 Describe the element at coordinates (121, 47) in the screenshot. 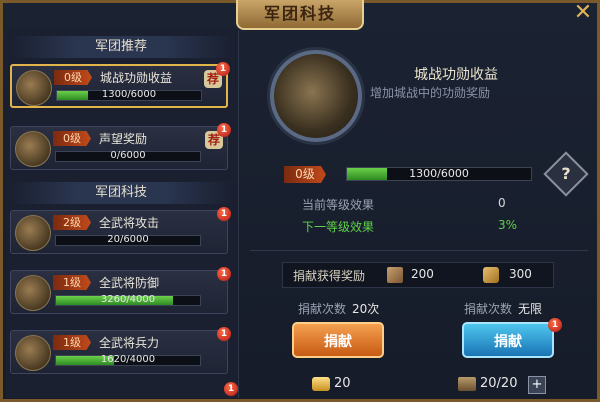

I see `recommend-header: 军团推荐` at that location.